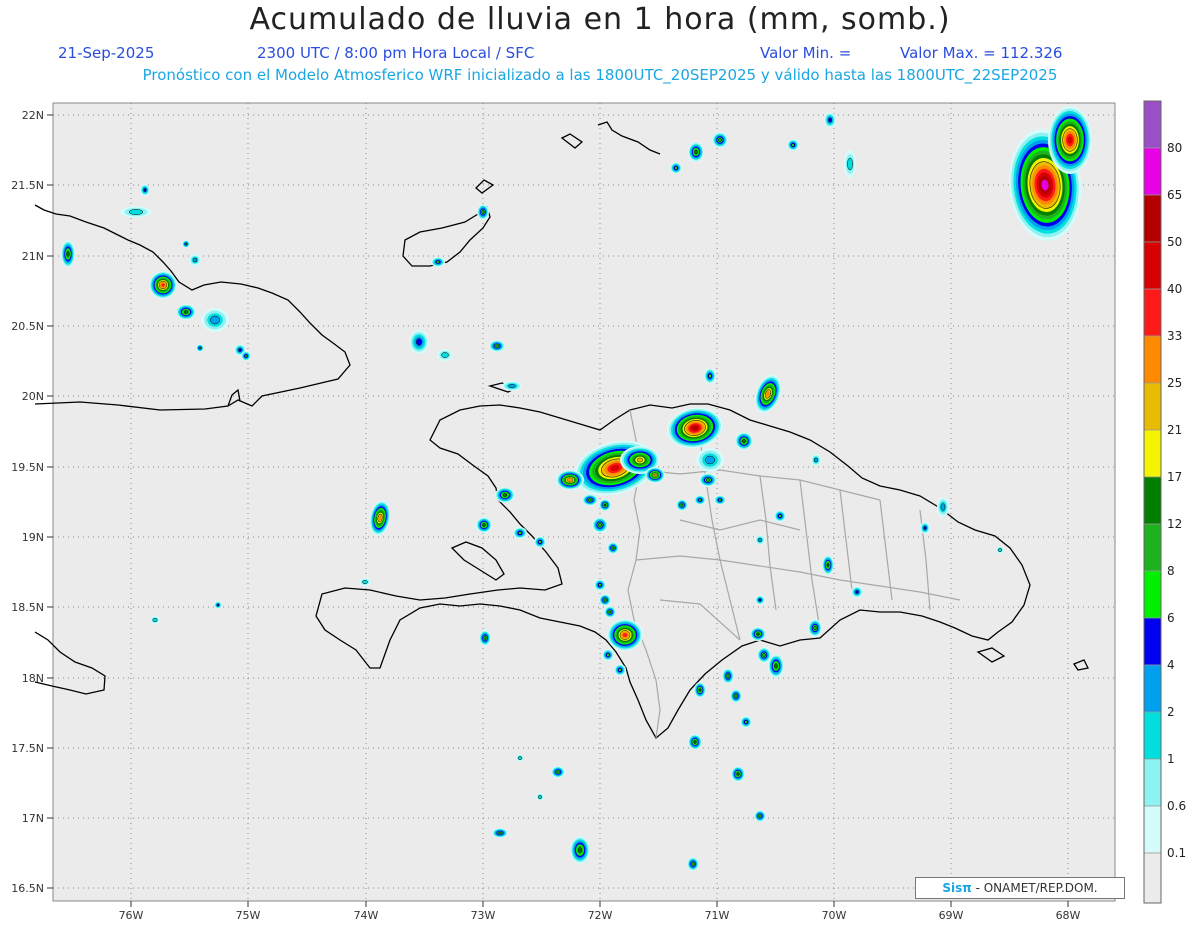  Describe the element at coordinates (1174, 383) in the screenshot. I see `legend-label: 25` at that location.